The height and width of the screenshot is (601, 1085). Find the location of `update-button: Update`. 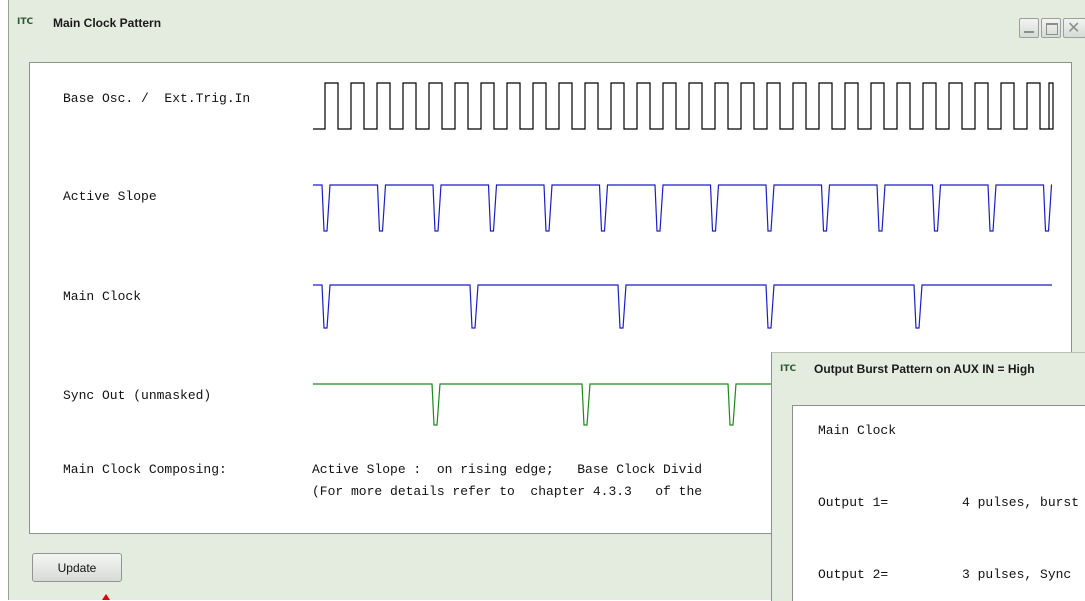

update-button: Update is located at coordinates (77, 567).